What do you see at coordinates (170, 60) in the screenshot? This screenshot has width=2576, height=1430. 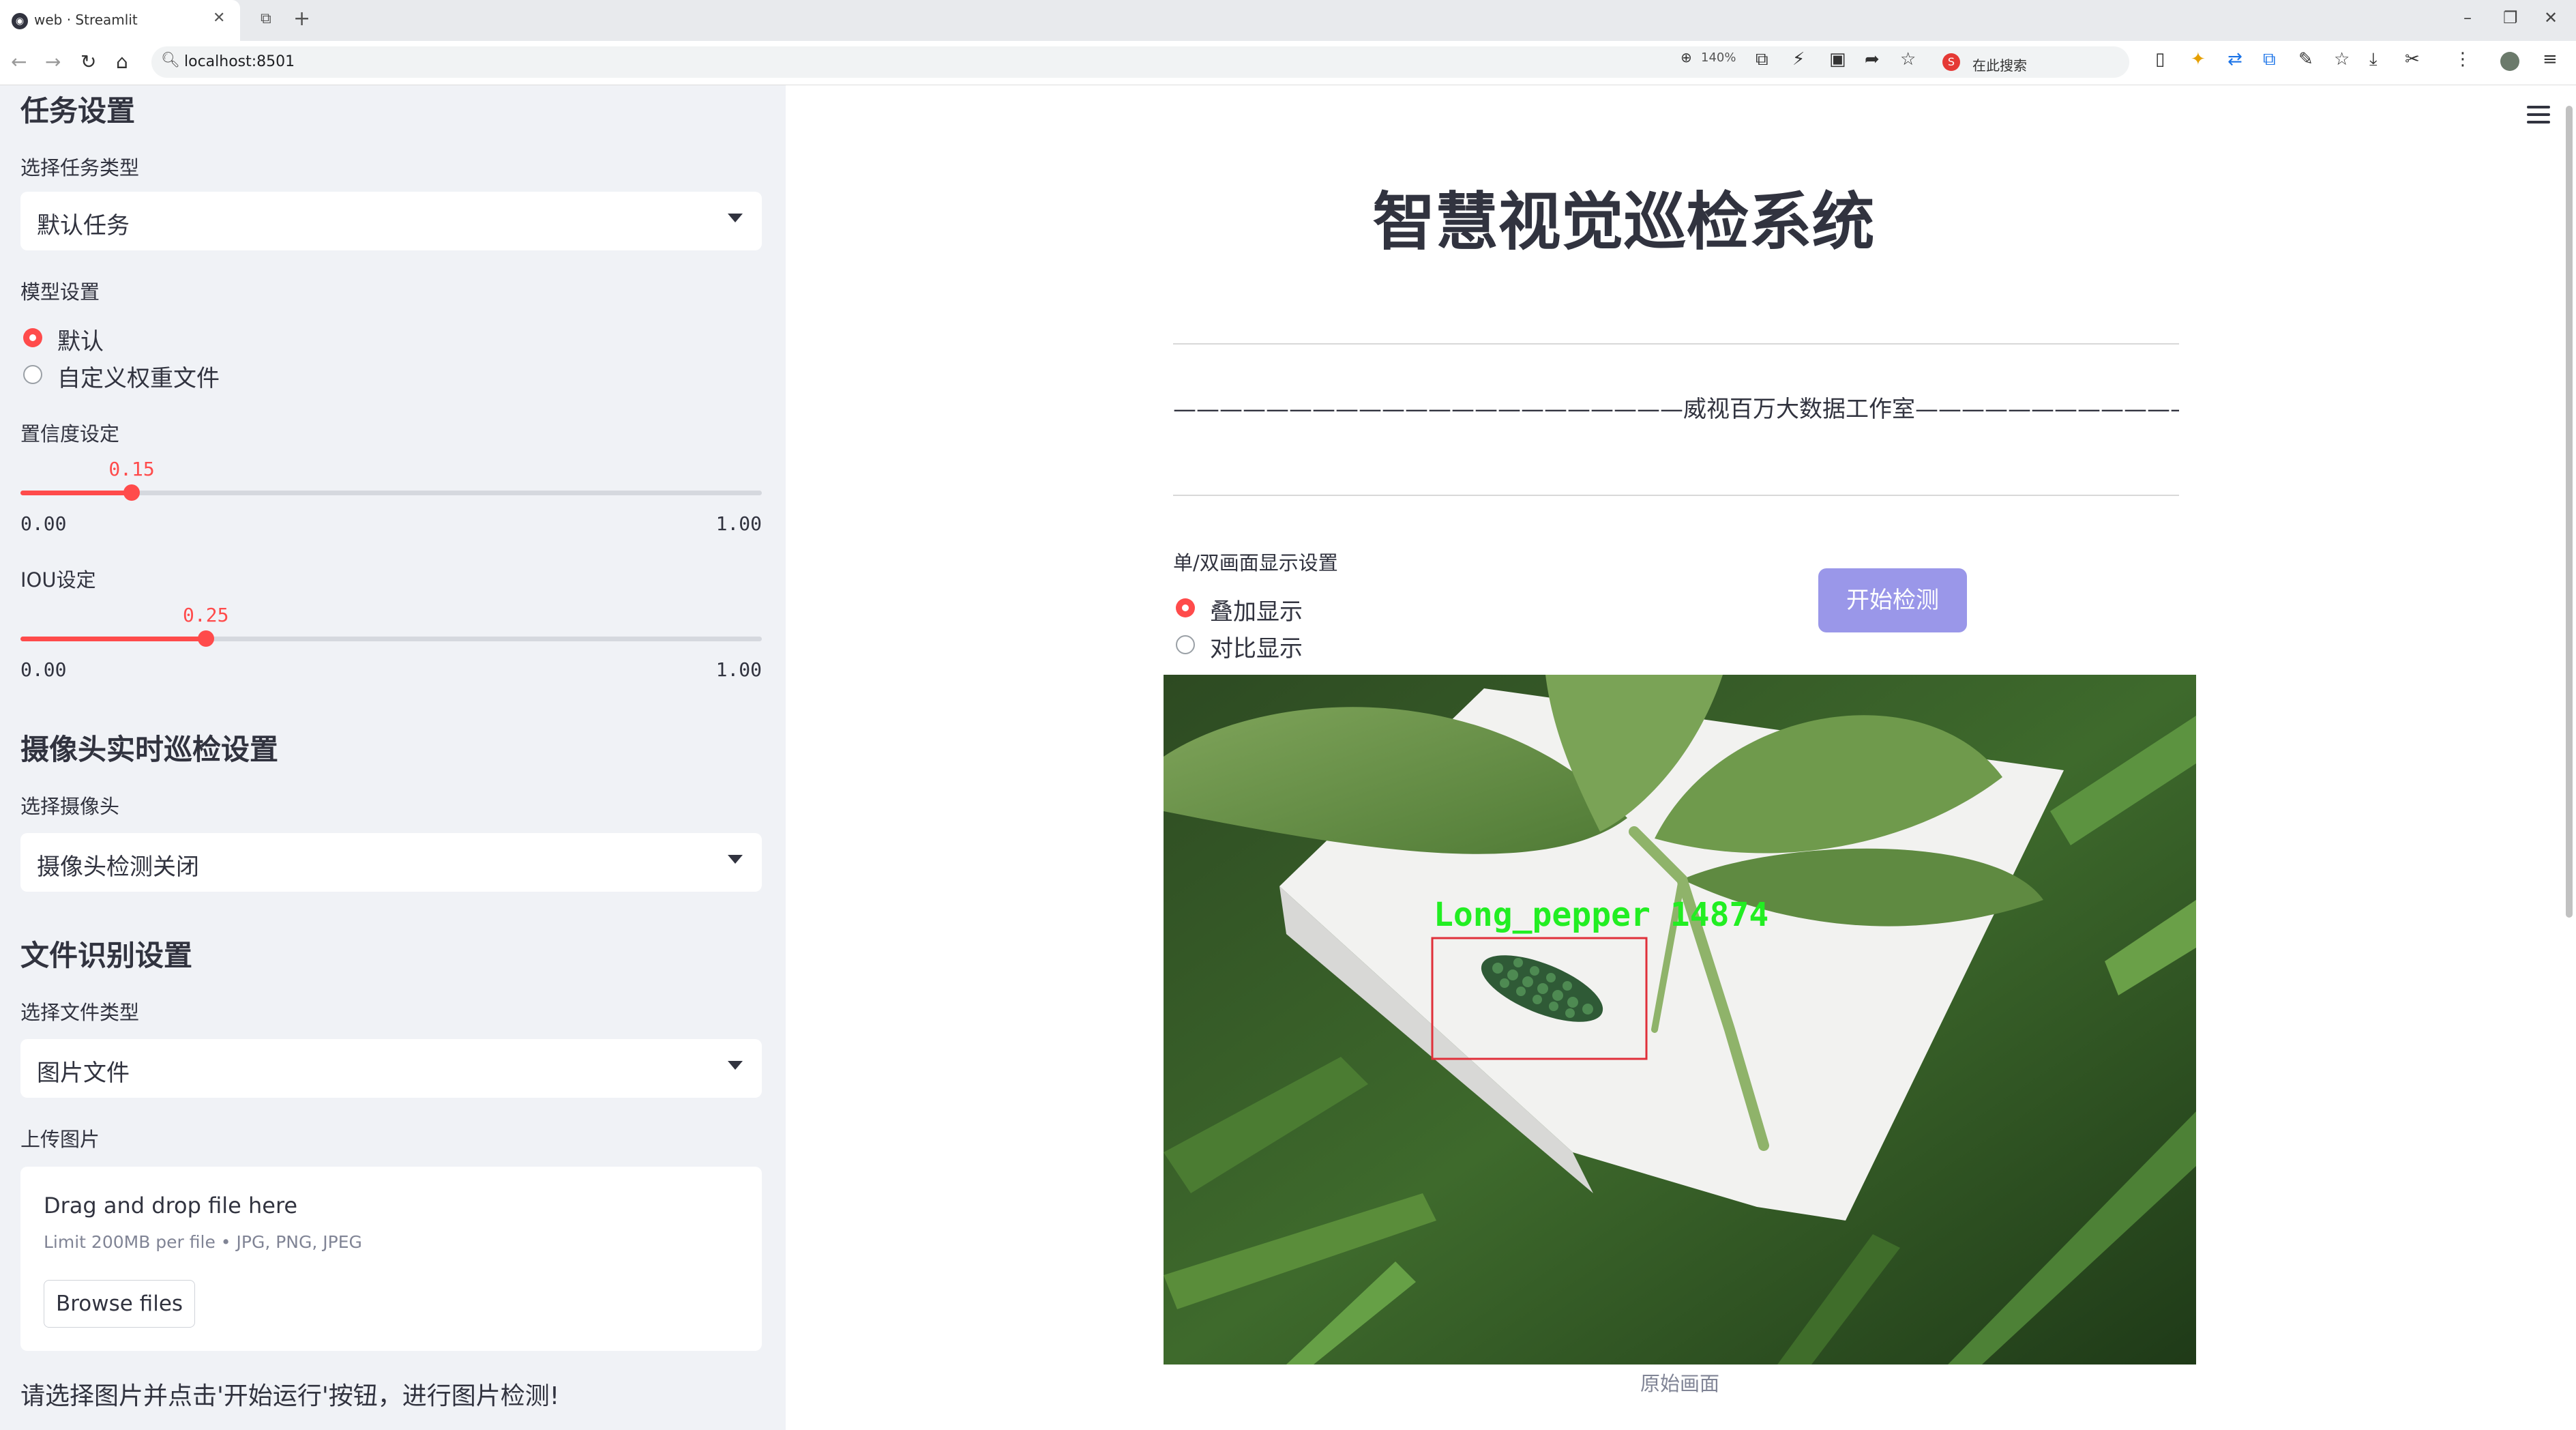 I see `page-info-icon: 🔍︎` at bounding box center [170, 60].